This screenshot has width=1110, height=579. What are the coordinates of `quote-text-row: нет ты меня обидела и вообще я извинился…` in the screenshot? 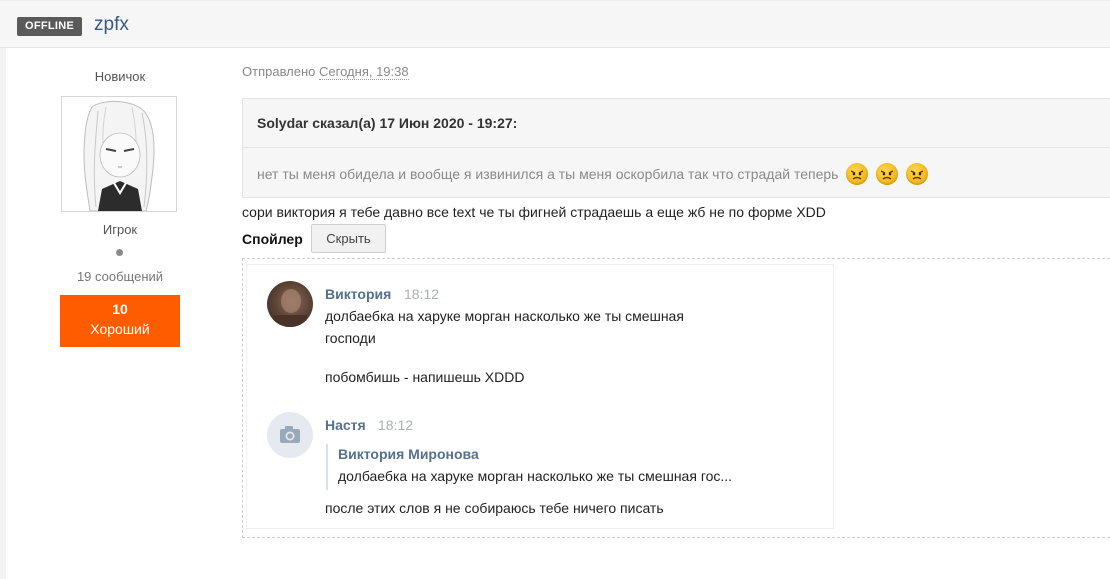 It's located at (593, 174).